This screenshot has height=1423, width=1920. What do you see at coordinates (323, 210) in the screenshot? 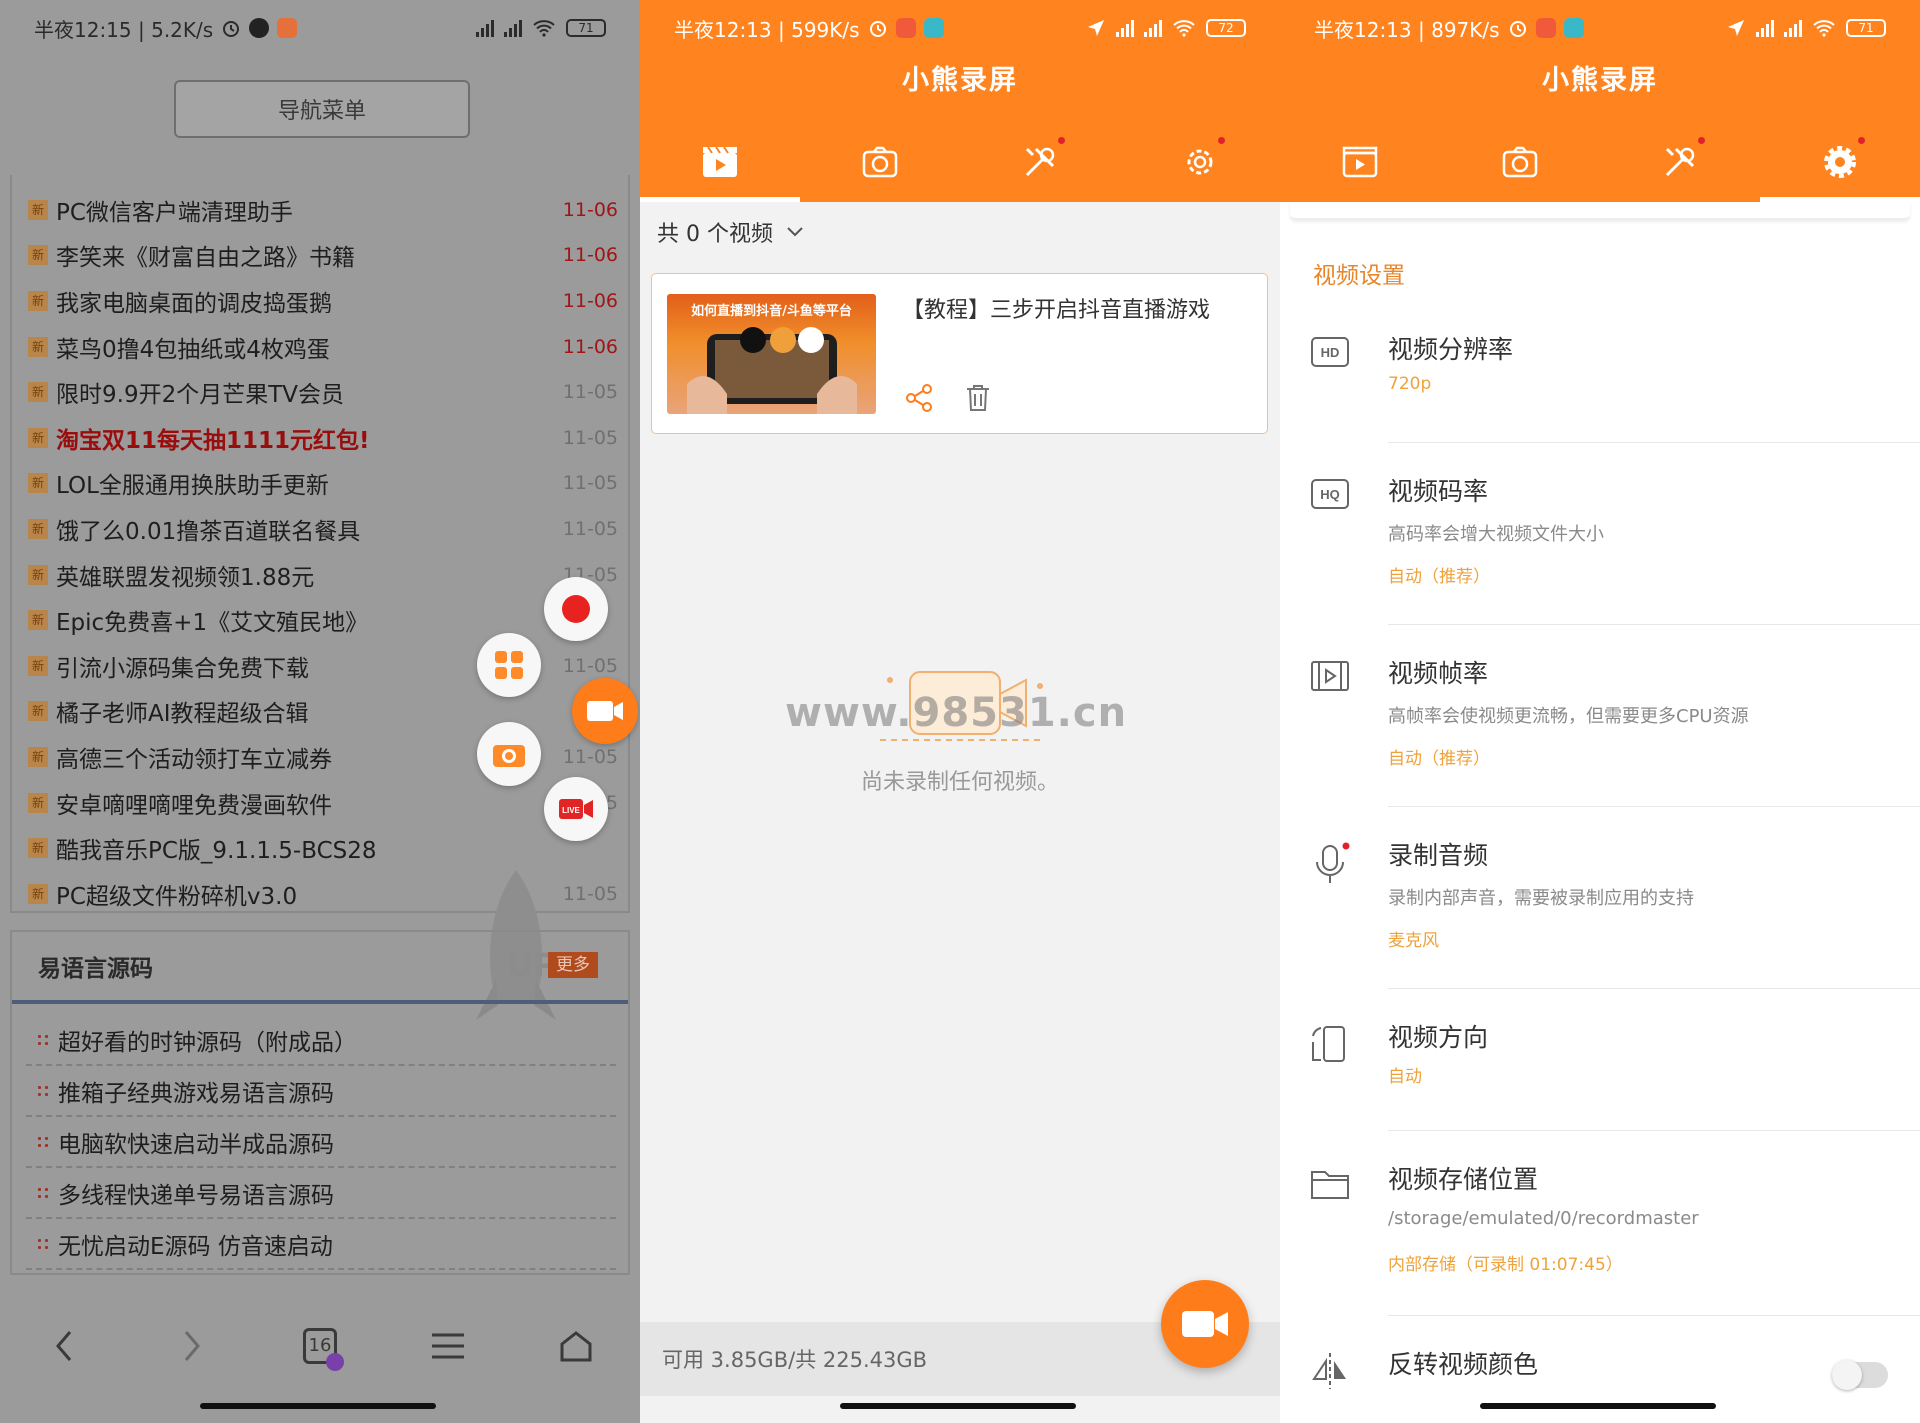
I see `news-item: 新 PC微信客户端清理助手 11-06` at bounding box center [323, 210].